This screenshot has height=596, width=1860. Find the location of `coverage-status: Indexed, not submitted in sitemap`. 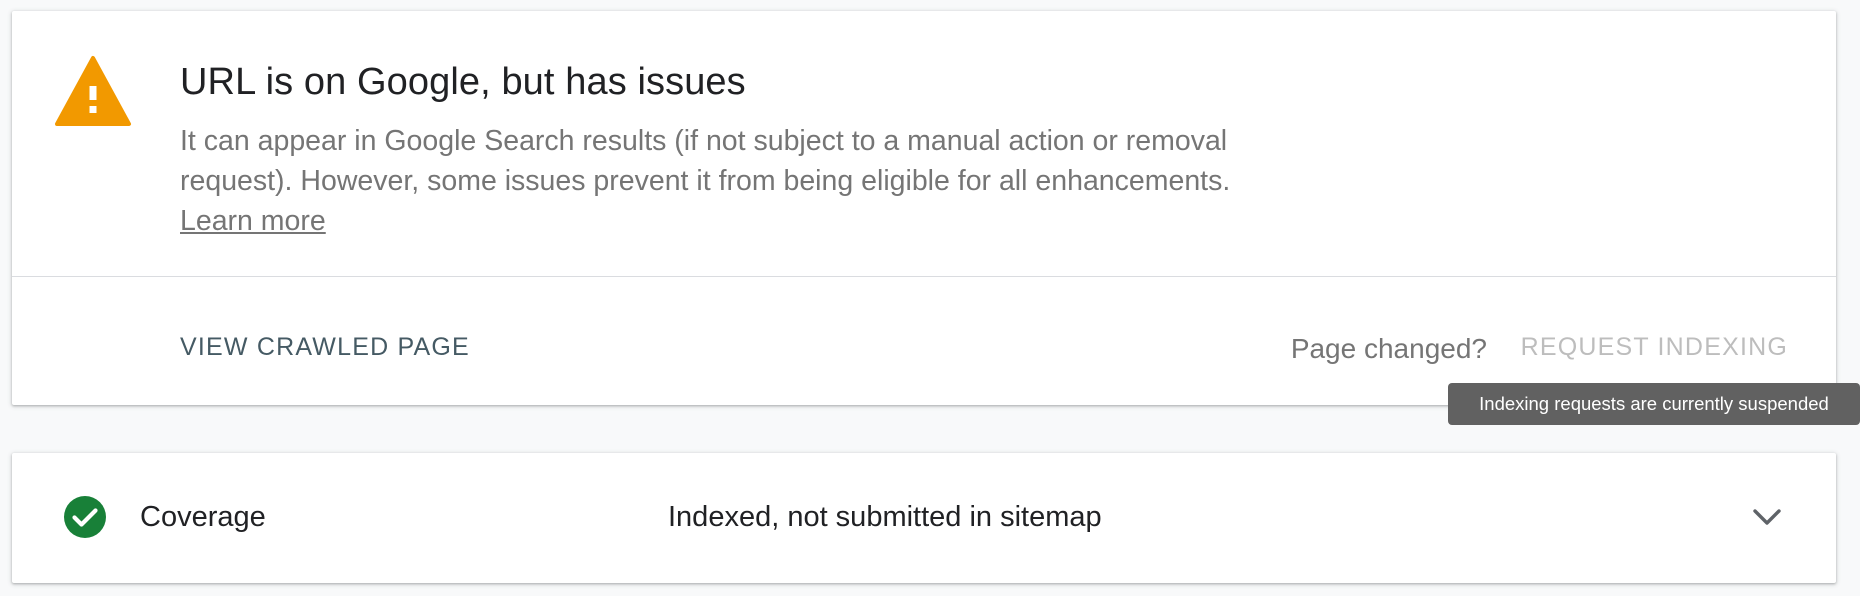

coverage-status: Indexed, not submitted in sitemap is located at coordinates (885, 517).